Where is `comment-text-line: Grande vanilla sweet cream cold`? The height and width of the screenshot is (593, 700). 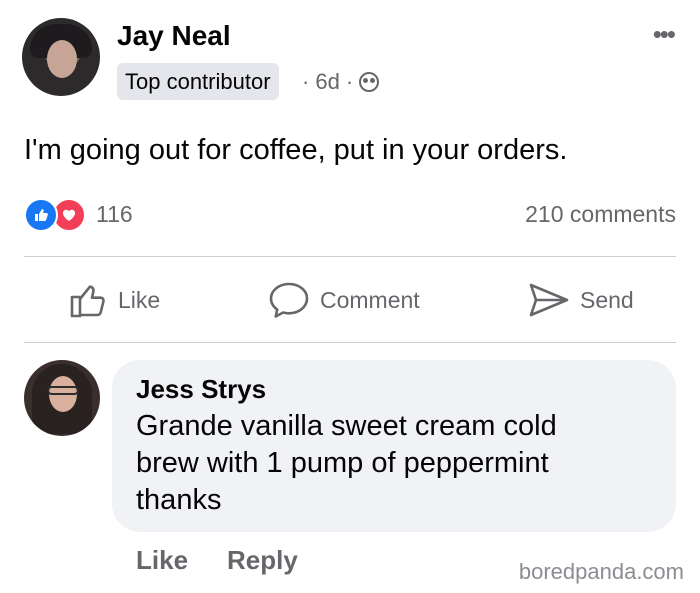
comment-text-line: Grande vanilla sweet cream cold is located at coordinates (346, 426).